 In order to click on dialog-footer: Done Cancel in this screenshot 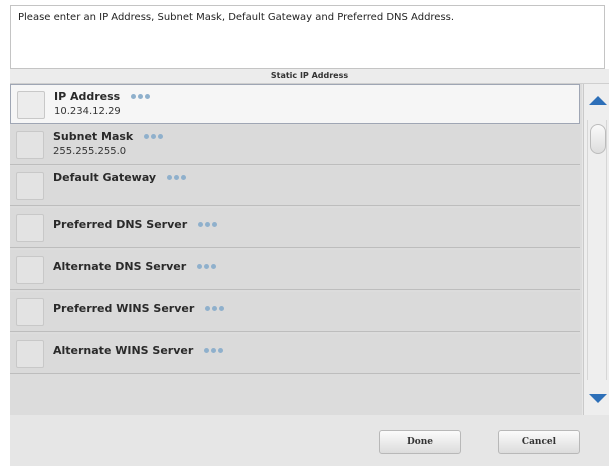, I will do `click(309, 440)`.